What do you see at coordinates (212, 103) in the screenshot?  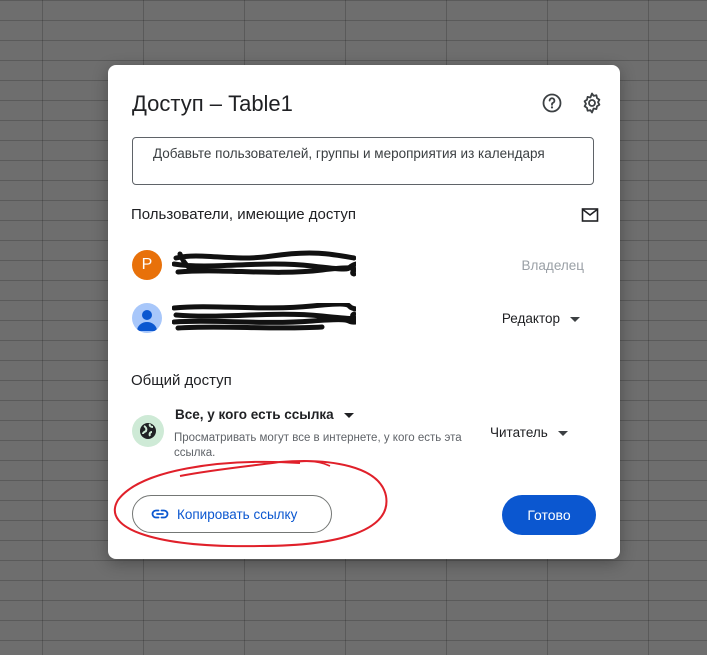 I see `dialog-title: Доступ – Table1` at bounding box center [212, 103].